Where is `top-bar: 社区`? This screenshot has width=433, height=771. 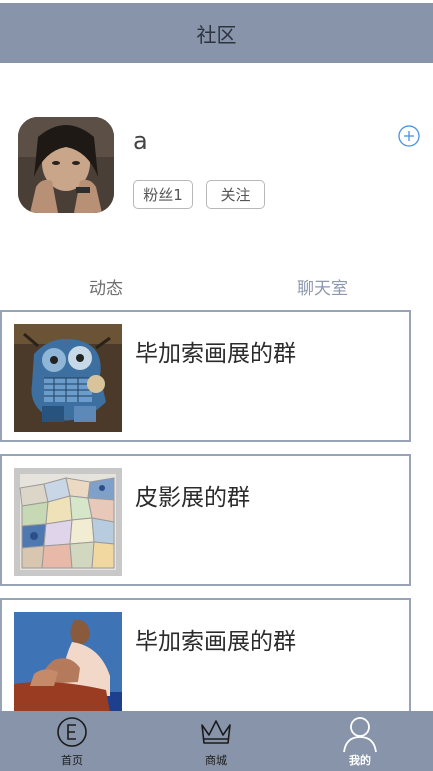
top-bar: 社区 is located at coordinates (216, 33).